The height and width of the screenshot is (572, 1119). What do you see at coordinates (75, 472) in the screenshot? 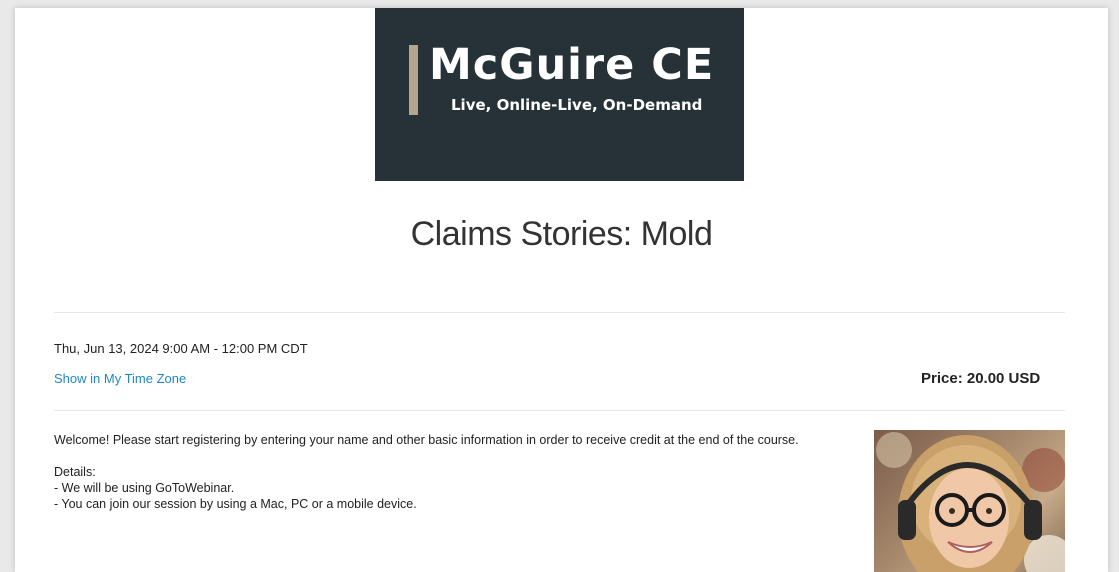
I see `details-heading: Details:` at bounding box center [75, 472].